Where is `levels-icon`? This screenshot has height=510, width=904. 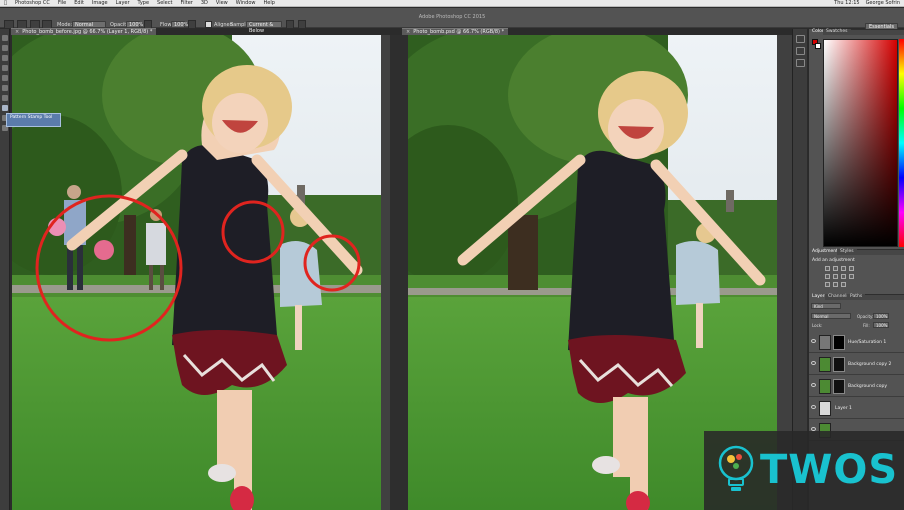 levels-icon is located at coordinates (835, 268).